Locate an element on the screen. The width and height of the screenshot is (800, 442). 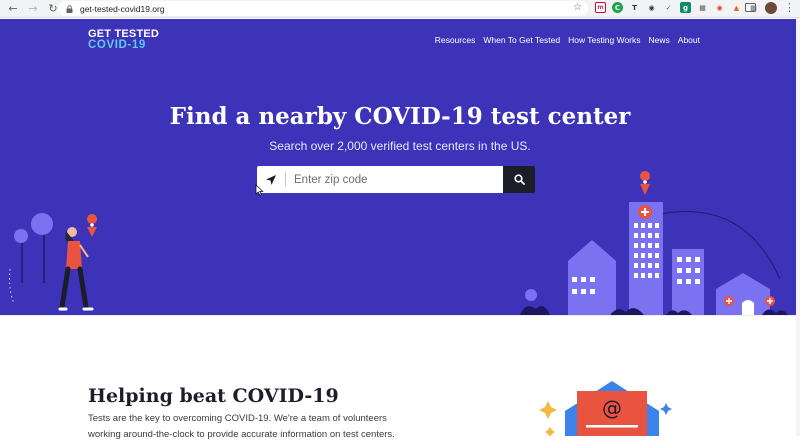
hero-title: Find a nearby COVID-19 test center is located at coordinates (400, 116).